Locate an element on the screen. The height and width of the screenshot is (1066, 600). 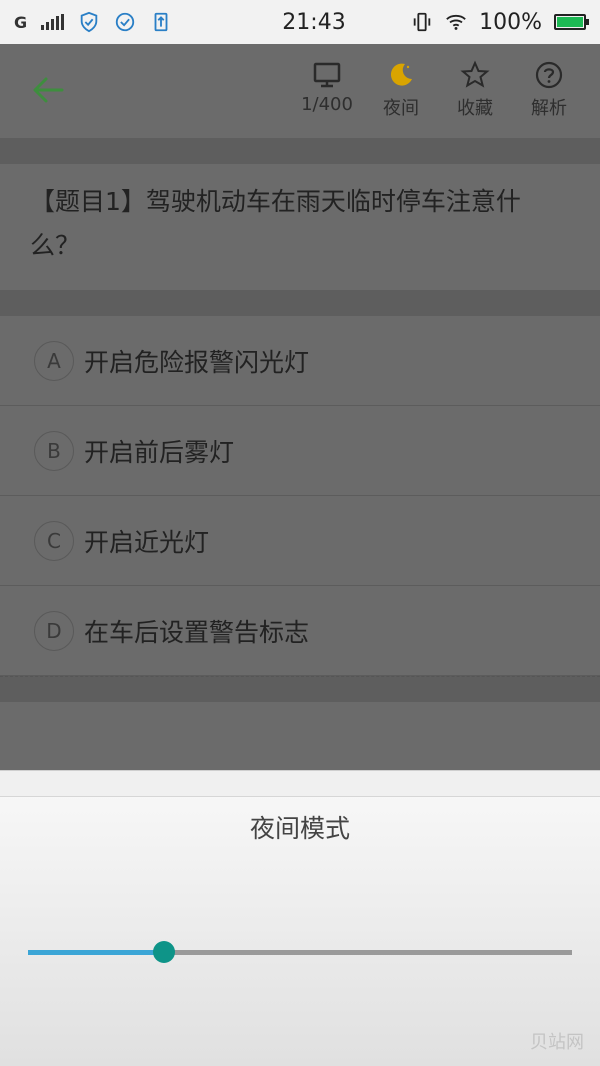
option-d: D 在车后设置警告标志 is located at coordinates (300, 631).